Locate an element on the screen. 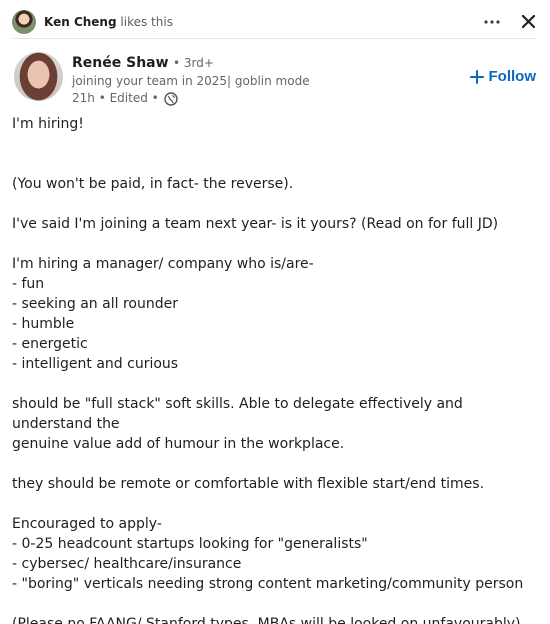 The image size is (550, 624). plus-icon is located at coordinates (476, 76).